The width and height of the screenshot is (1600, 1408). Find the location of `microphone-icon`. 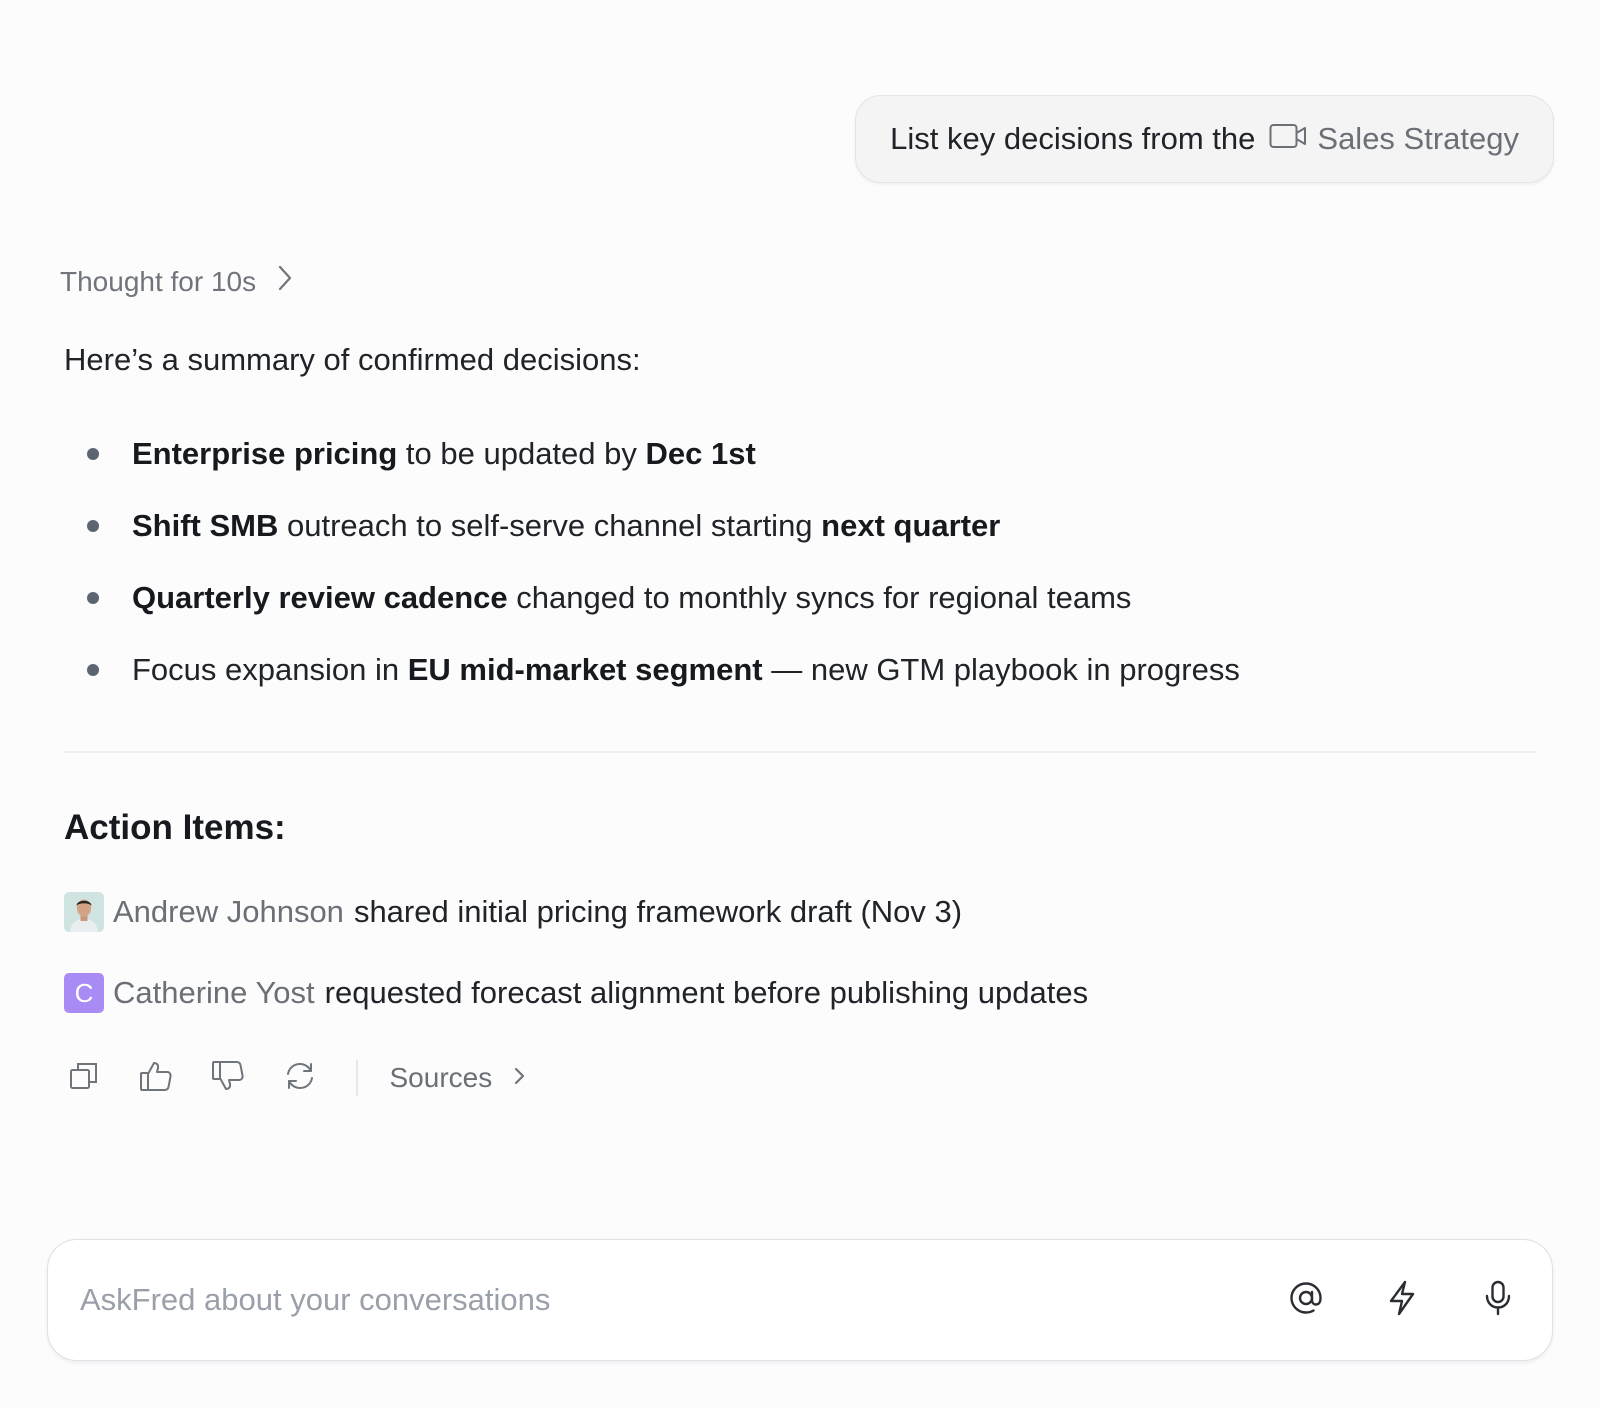

microphone-icon is located at coordinates (1498, 1300).